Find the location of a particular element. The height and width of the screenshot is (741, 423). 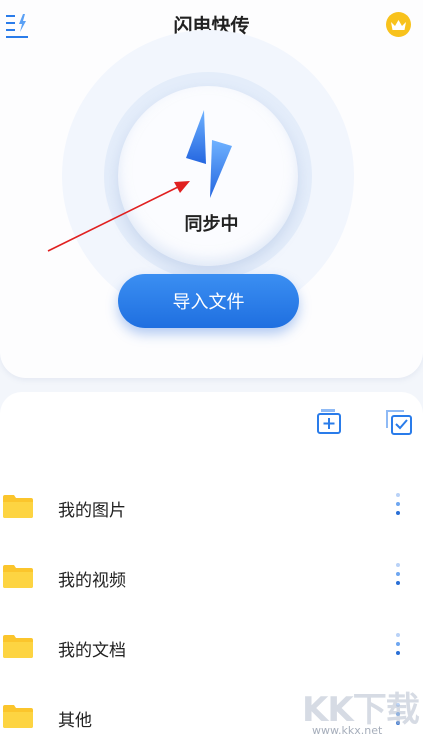

folder-label: 其他 is located at coordinates (75, 721).